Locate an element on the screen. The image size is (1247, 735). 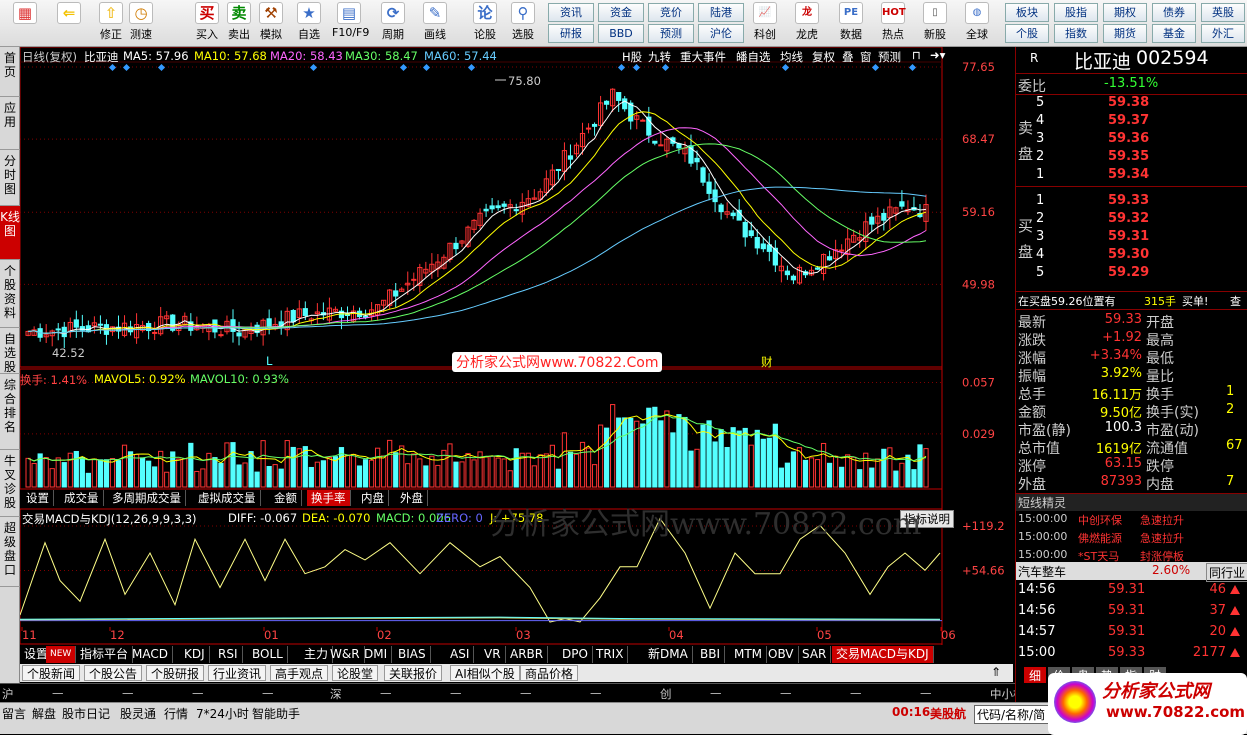
lock-icon: ⊓ is located at coordinates (916, 55).